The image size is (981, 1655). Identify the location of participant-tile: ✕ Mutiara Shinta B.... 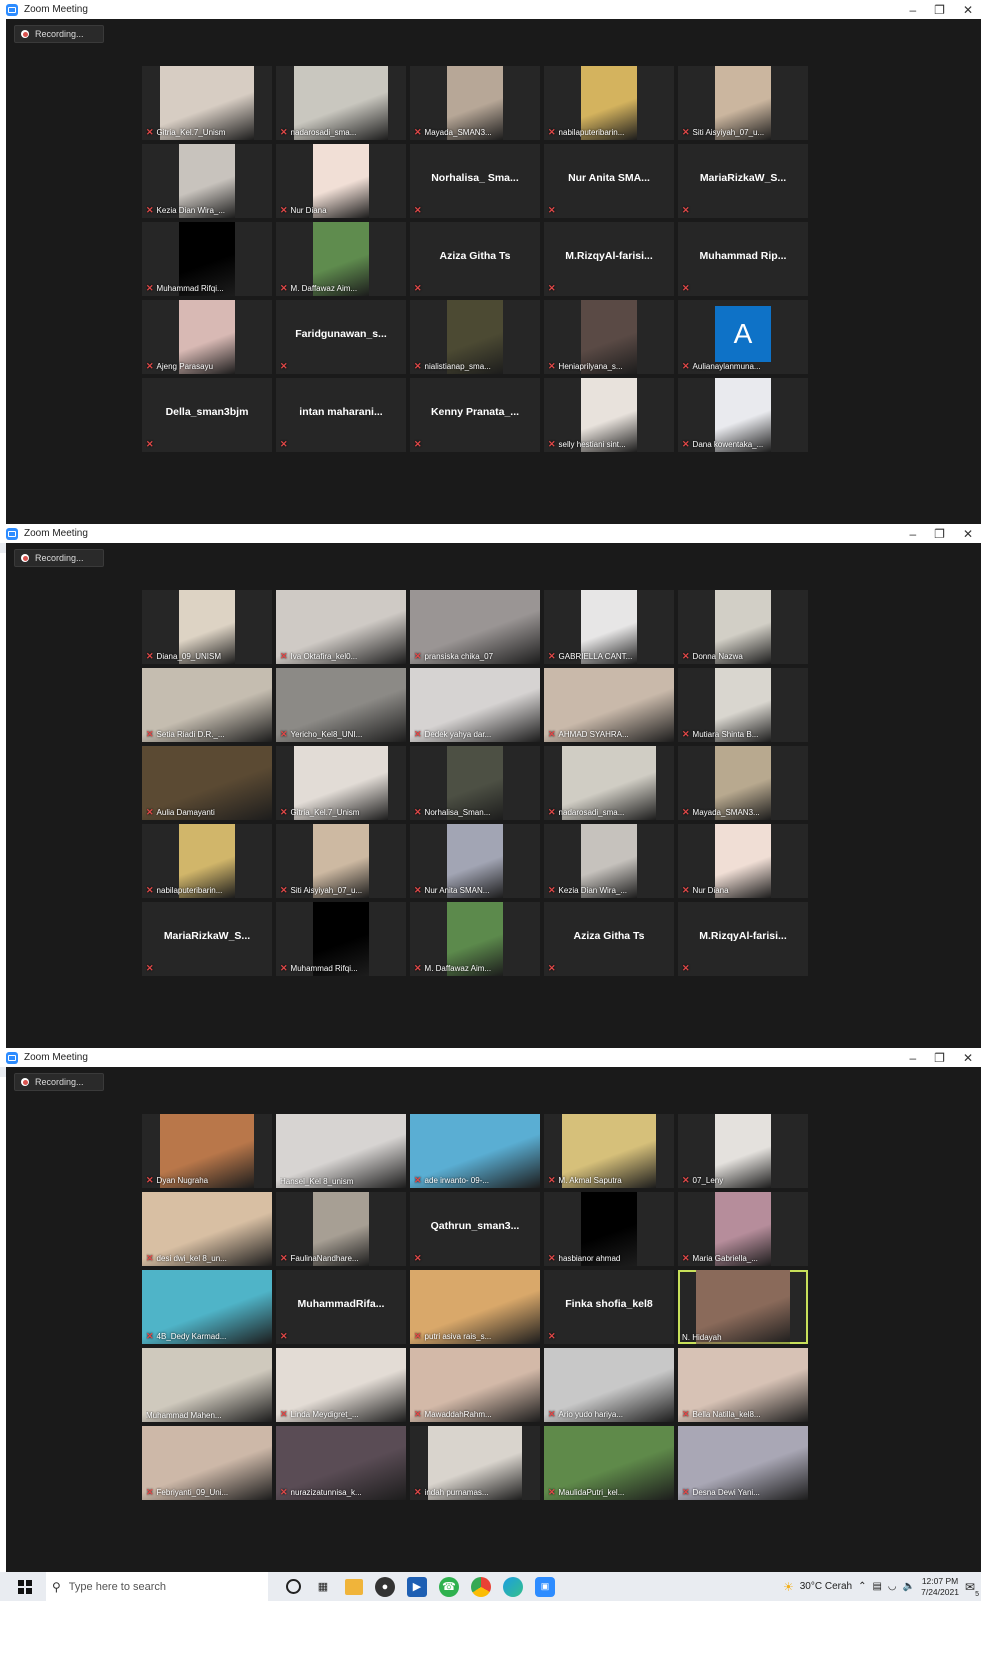
(743, 705).